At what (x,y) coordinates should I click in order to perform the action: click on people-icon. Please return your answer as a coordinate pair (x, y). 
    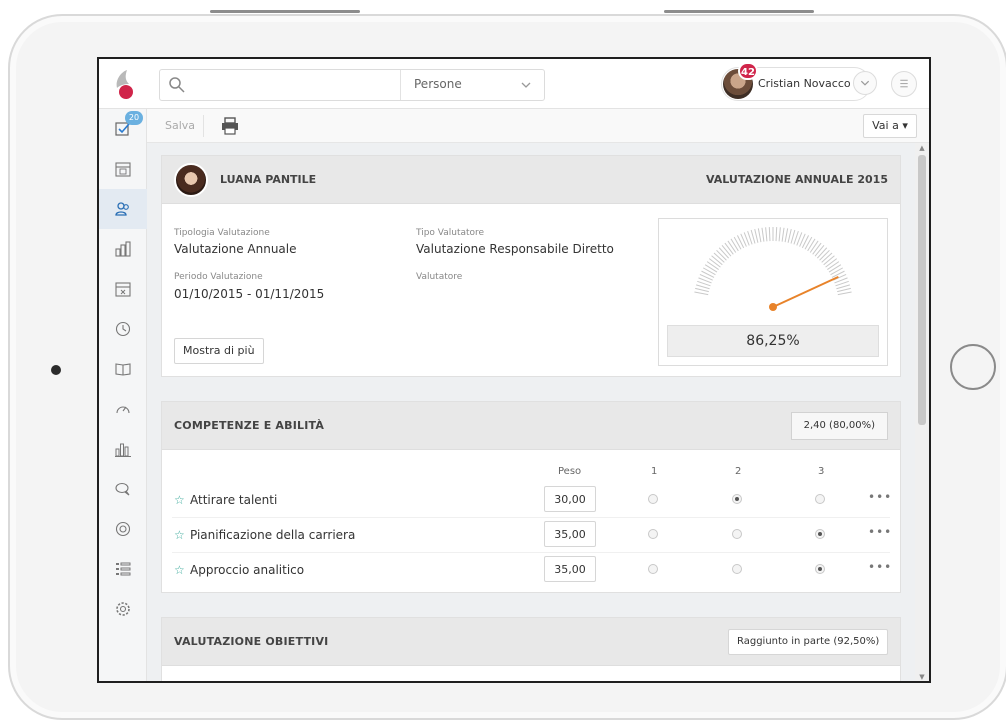
    Looking at the image, I should click on (122, 209).